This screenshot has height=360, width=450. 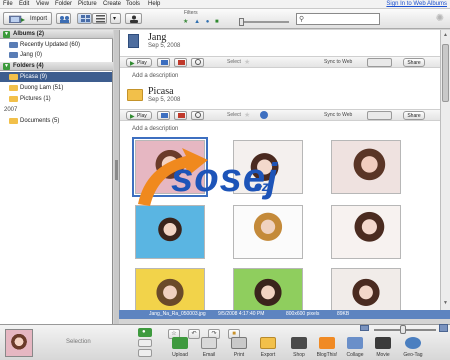 I want to click on geotag-button: Geo-Tag, so click(x=413, y=348).